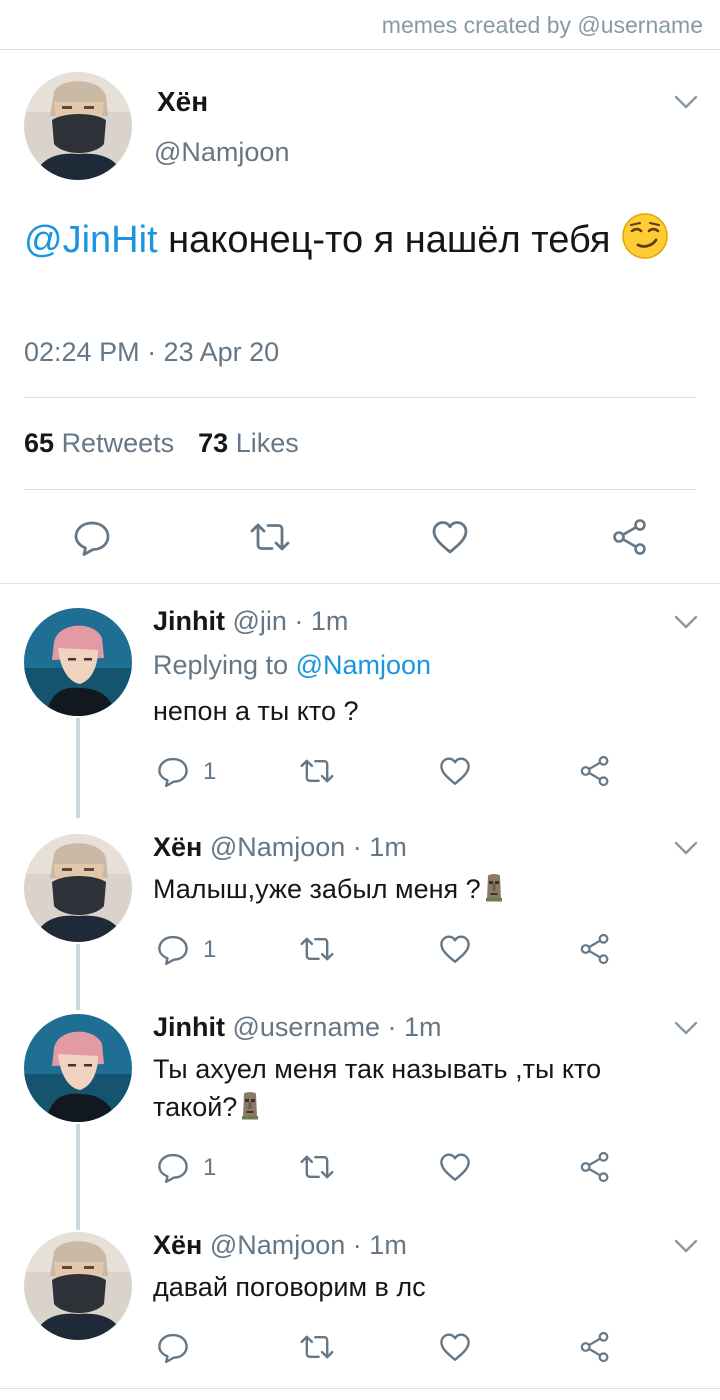 This screenshot has width=720, height=1400. What do you see at coordinates (645, 236) in the screenshot?
I see `smirking-face-icon` at bounding box center [645, 236].